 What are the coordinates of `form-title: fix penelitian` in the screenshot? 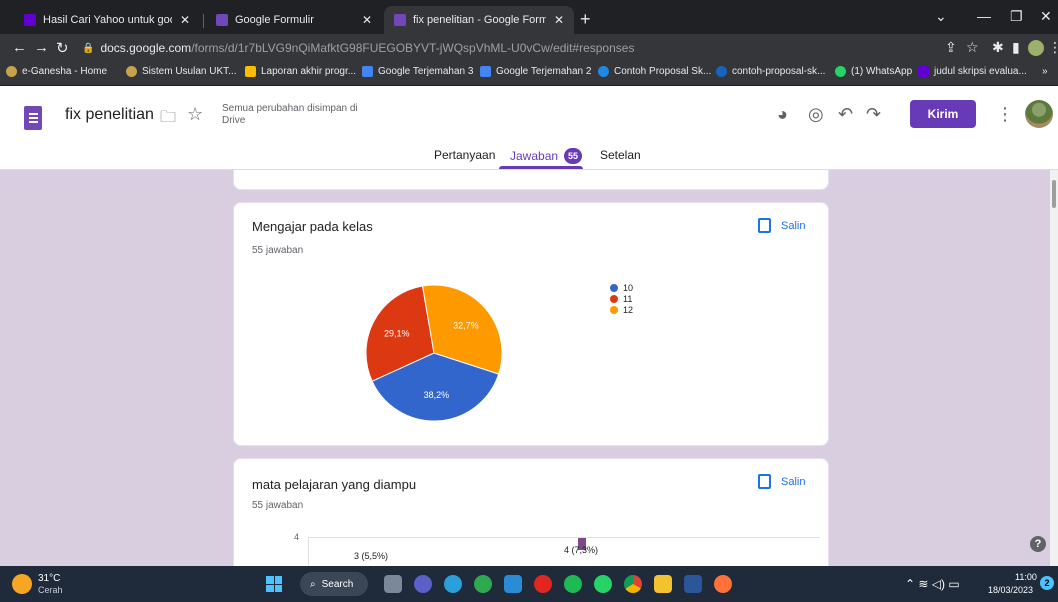 It's located at (109, 115).